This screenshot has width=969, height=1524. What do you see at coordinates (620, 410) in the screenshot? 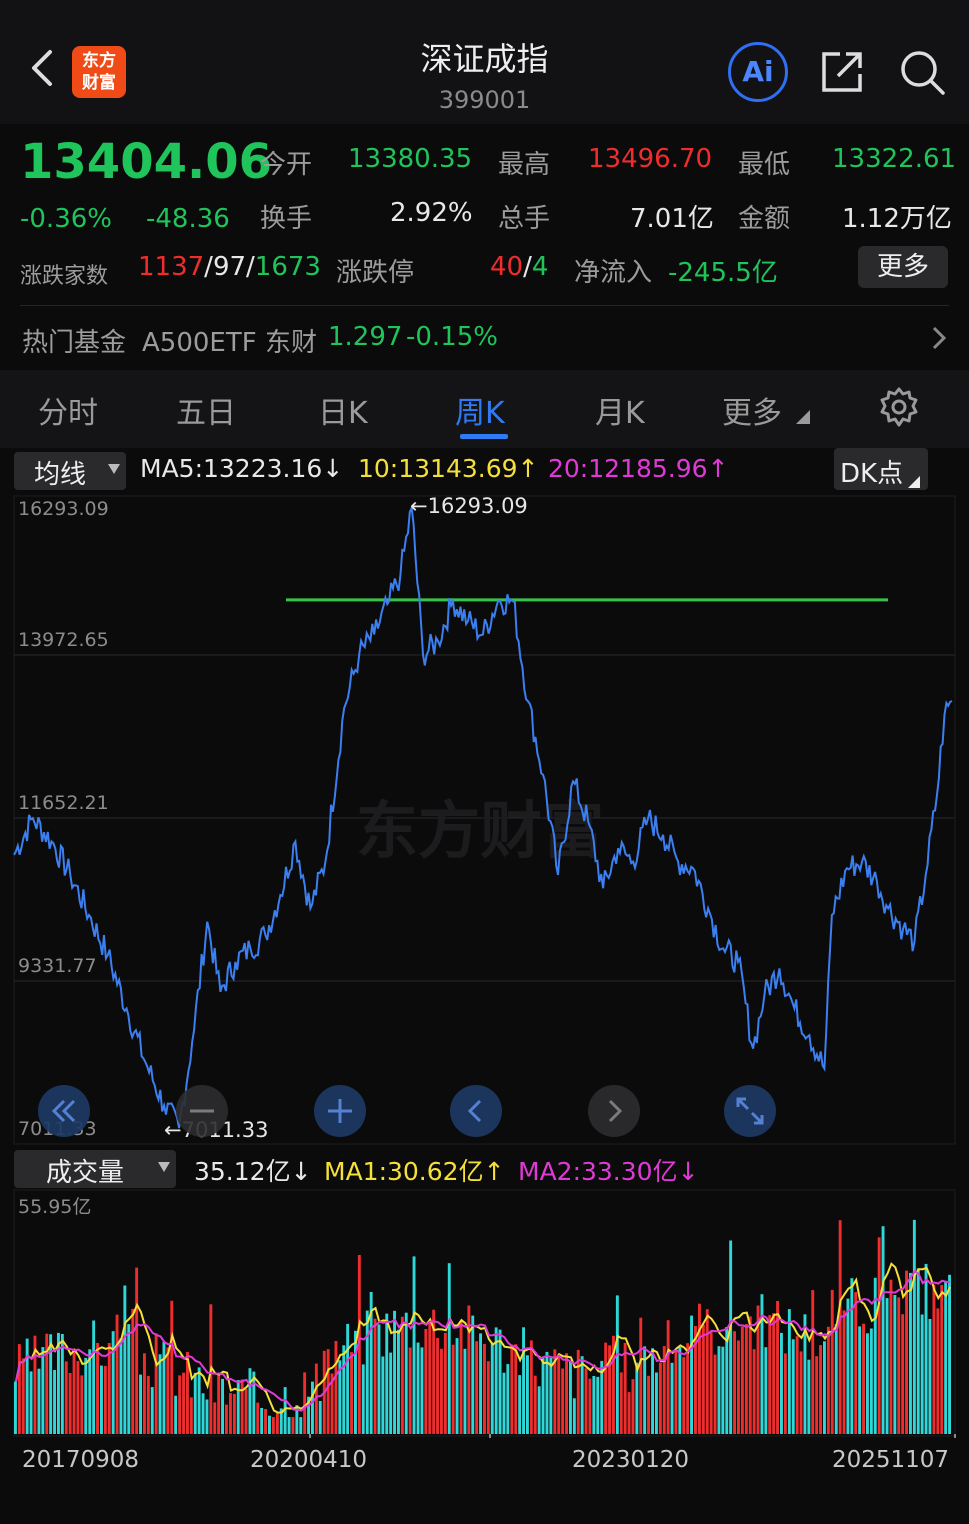
I see `tab-monthly-k: 月K` at bounding box center [620, 410].